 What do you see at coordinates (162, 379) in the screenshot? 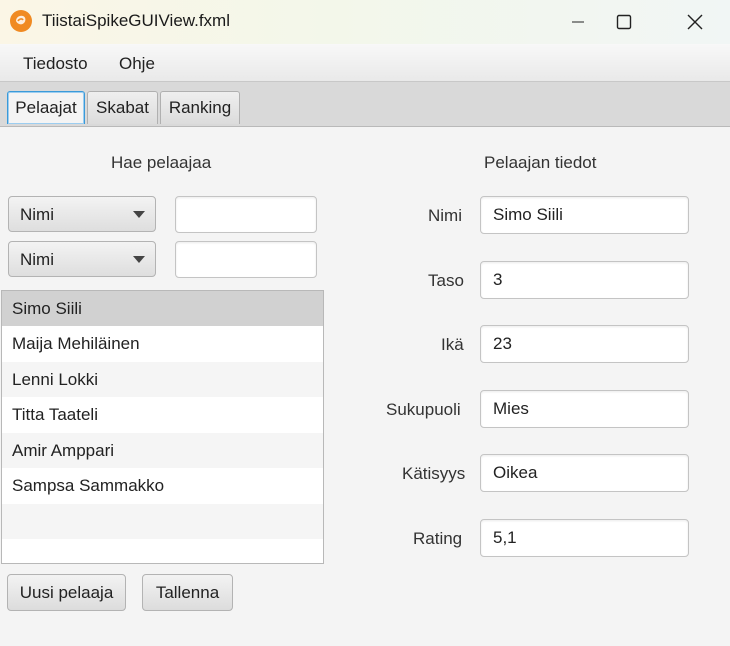
I see `list-item: Lenni Lokki` at bounding box center [162, 379].